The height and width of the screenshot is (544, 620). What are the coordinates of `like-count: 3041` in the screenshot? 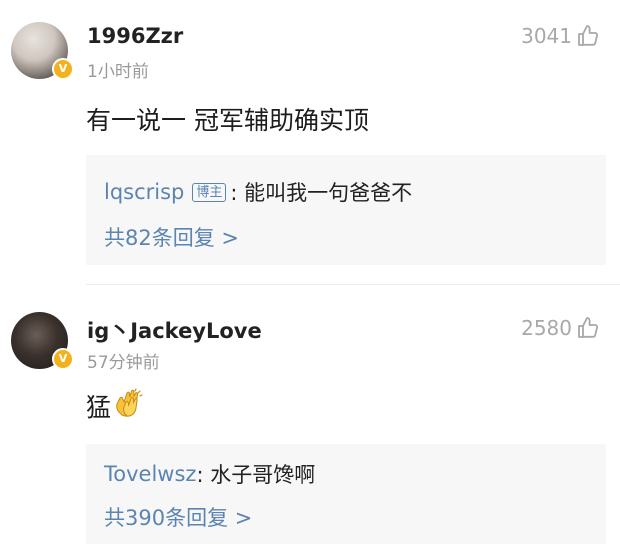 It's located at (546, 36).